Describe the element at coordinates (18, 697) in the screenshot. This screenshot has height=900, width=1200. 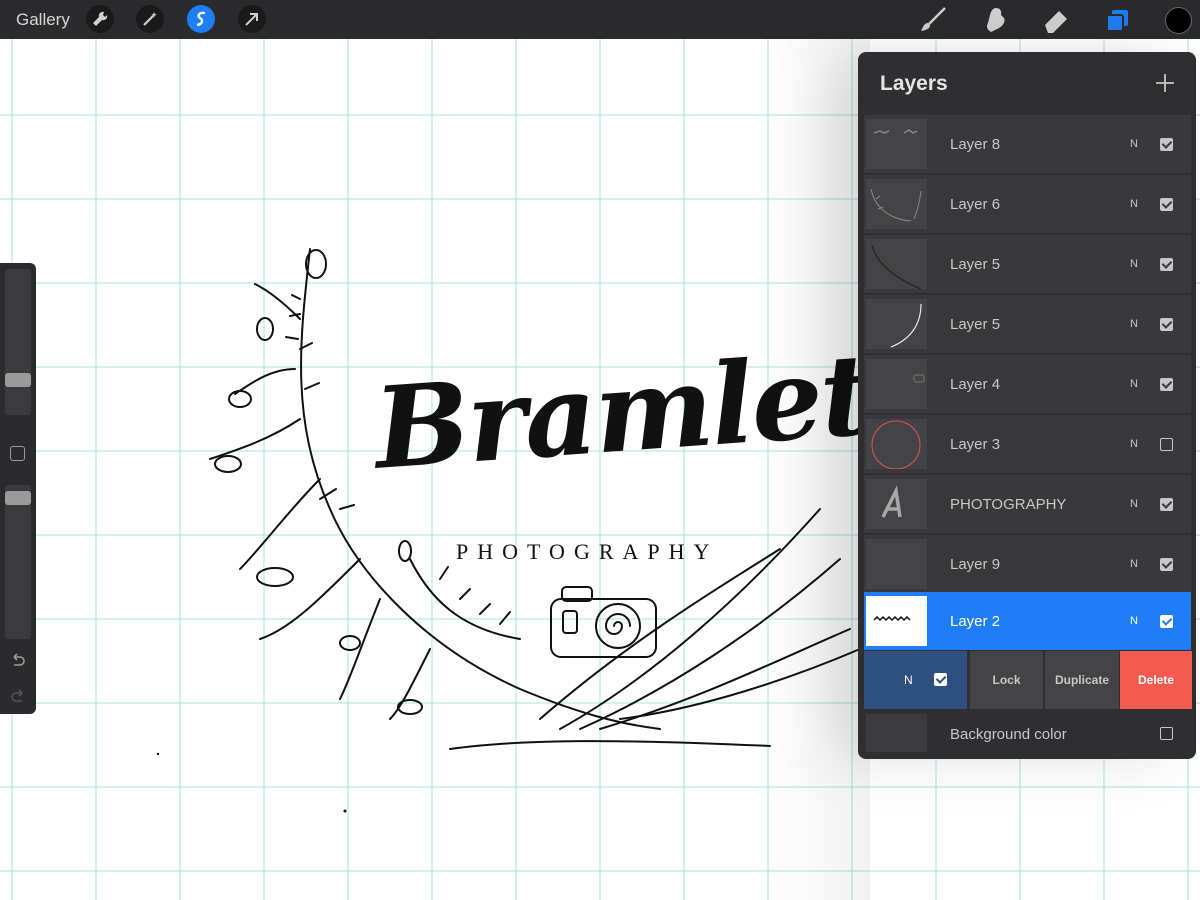
I see `redo-icon` at that location.